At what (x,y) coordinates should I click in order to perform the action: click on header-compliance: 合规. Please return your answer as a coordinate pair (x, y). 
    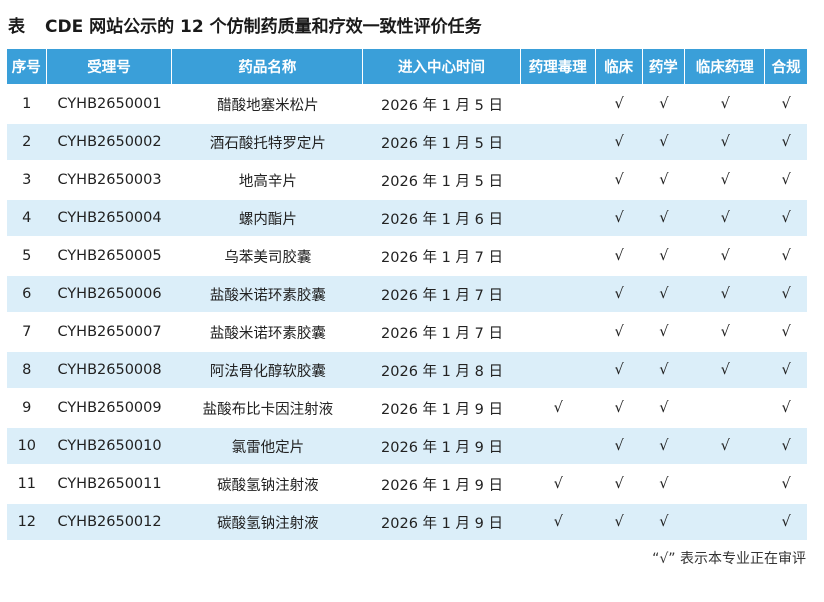
    Looking at the image, I should click on (786, 66).